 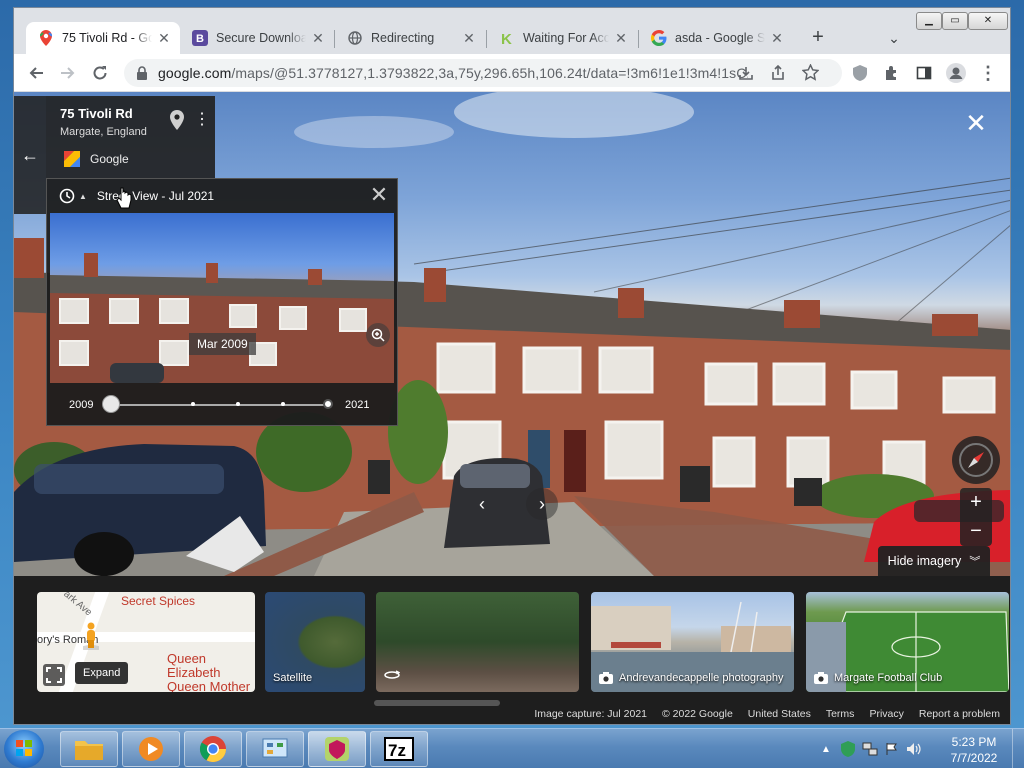 What do you see at coordinates (840, 714) in the screenshot?
I see `terms-link: Terms` at bounding box center [840, 714].